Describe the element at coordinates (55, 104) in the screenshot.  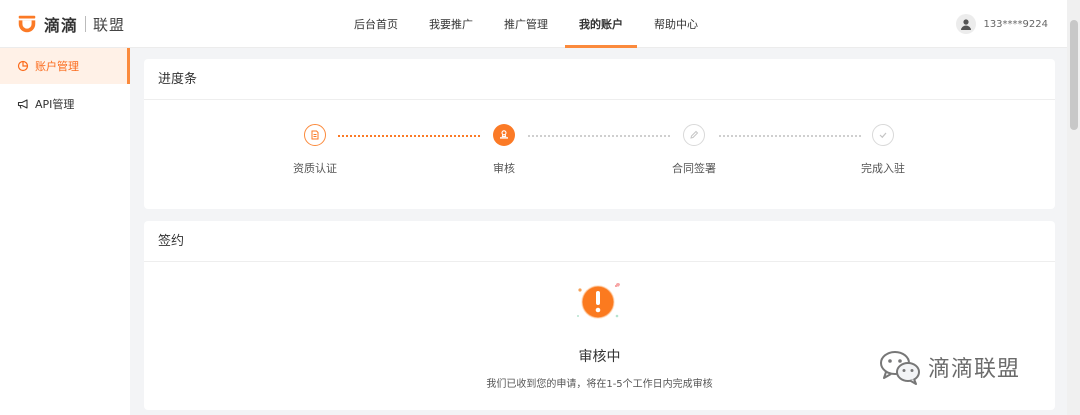
I see `sidebar-item-label: API管理` at that location.